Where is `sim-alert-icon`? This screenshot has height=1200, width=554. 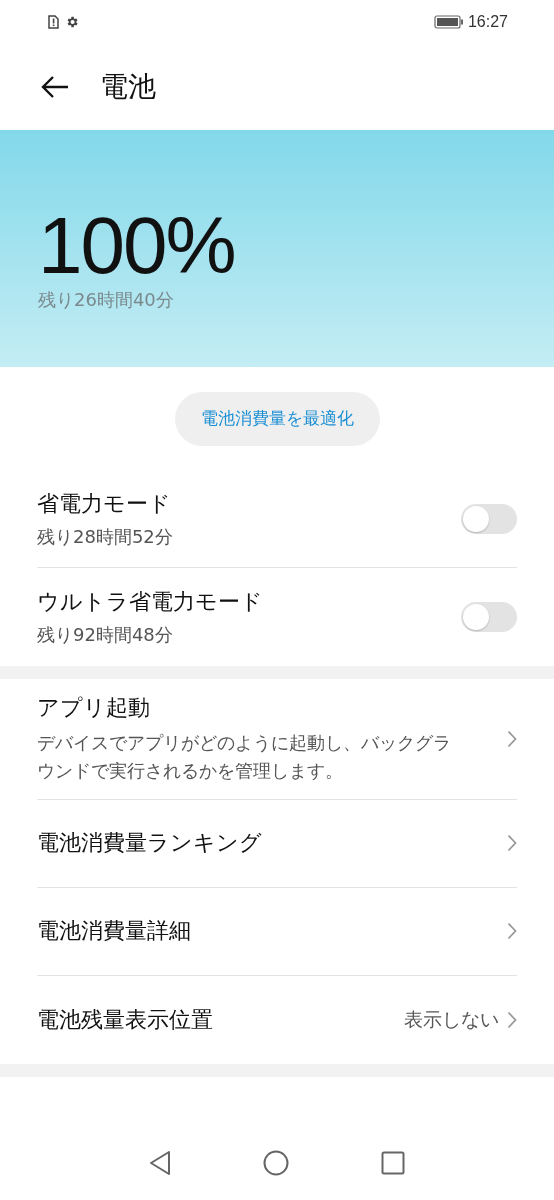 sim-alert-icon is located at coordinates (53, 22).